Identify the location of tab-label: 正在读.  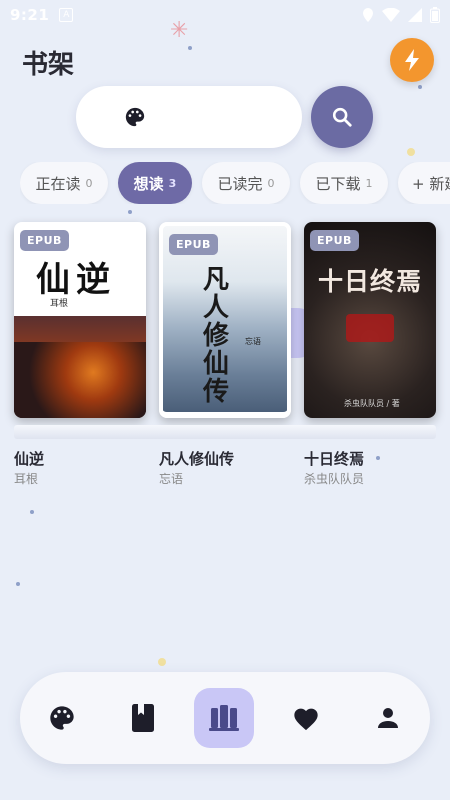
(58, 183).